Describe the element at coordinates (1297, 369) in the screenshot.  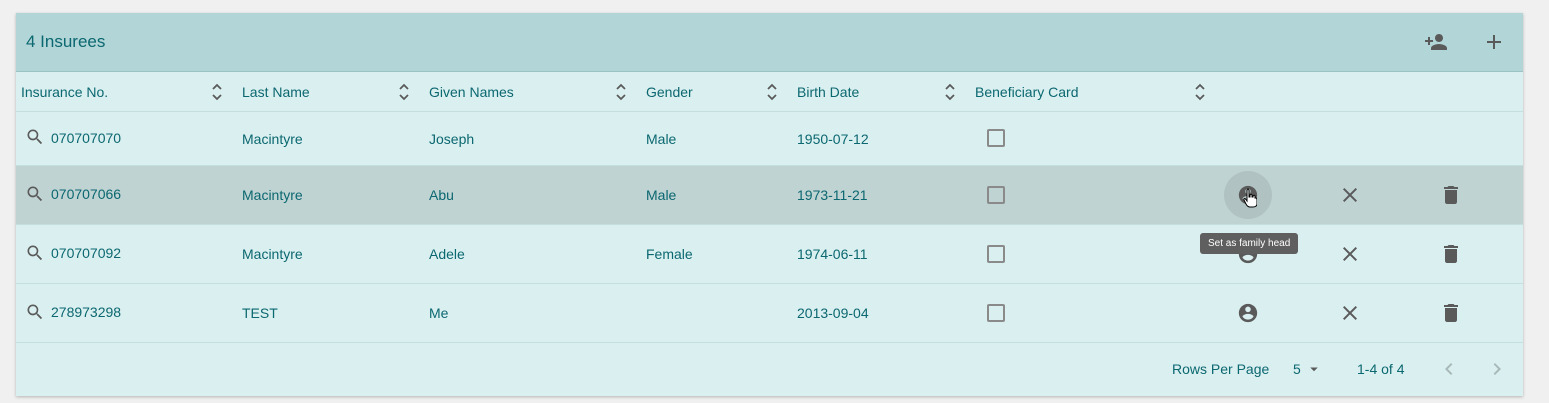
I see `rows-per-page-value: 5` at that location.